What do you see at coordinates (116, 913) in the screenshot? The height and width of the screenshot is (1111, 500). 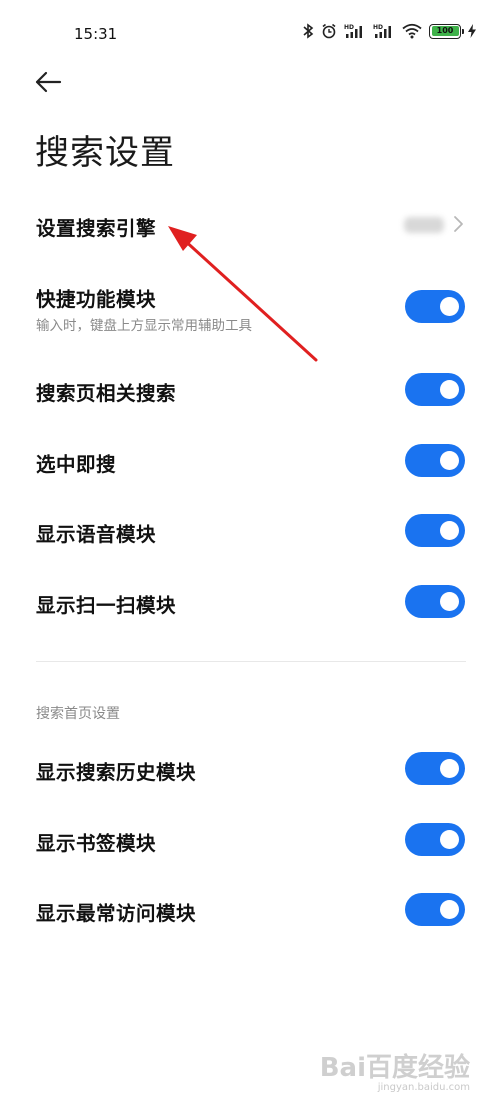 I see `frequent-module-label: 显示最常访问模块` at bounding box center [116, 913].